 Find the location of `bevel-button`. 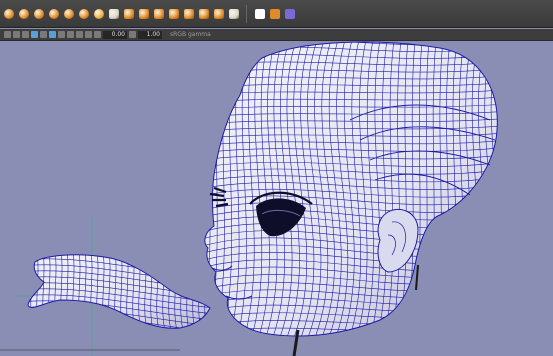

bevel-button is located at coordinates (188, 13).